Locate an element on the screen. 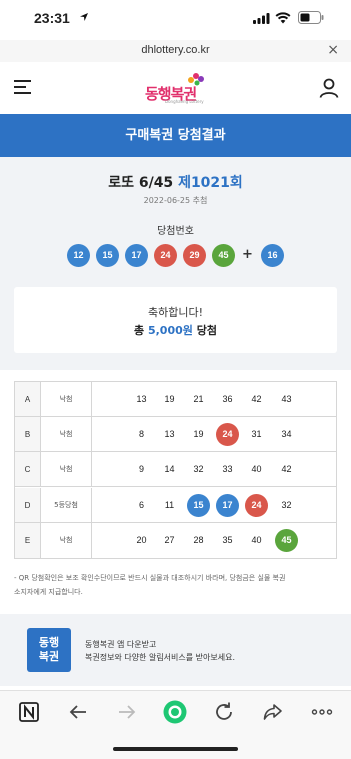 The image size is (351, 759). draw-date: 2022-06-25 추첨 is located at coordinates (175, 200).